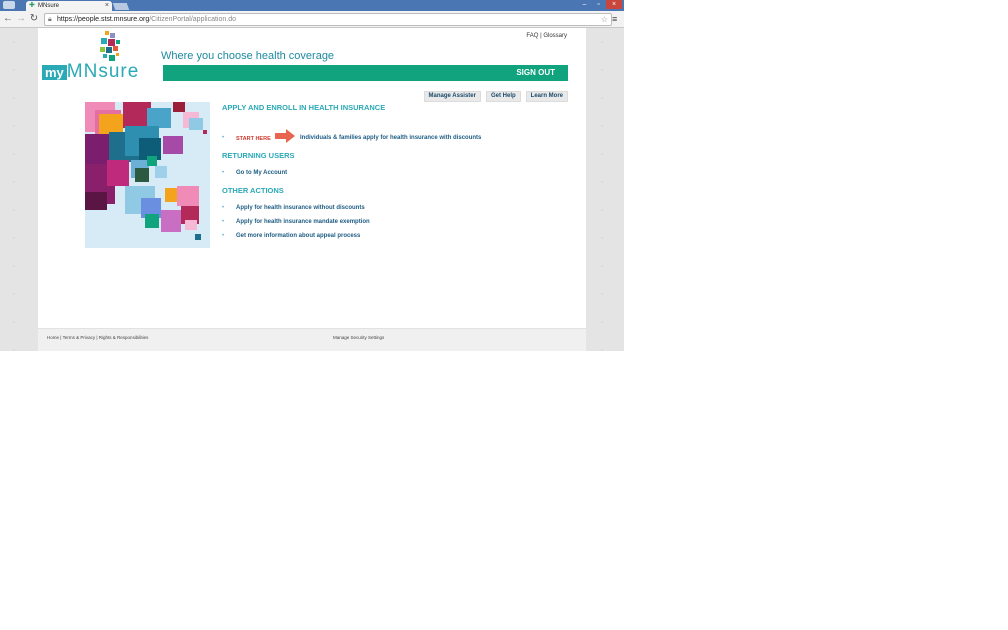 This screenshot has height=630, width=1008. Describe the element at coordinates (103, 19) in the screenshot. I see `url-host: https://people.stst.mnsure.org` at that location.